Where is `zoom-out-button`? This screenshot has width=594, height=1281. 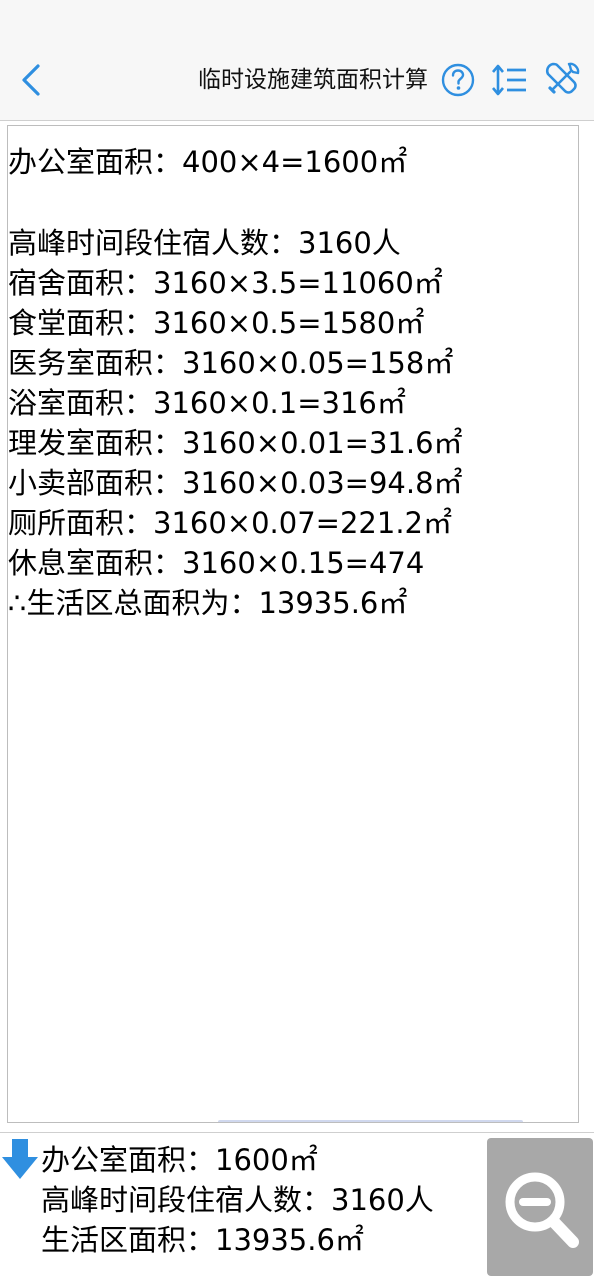 zoom-out-button is located at coordinates (540, 1207).